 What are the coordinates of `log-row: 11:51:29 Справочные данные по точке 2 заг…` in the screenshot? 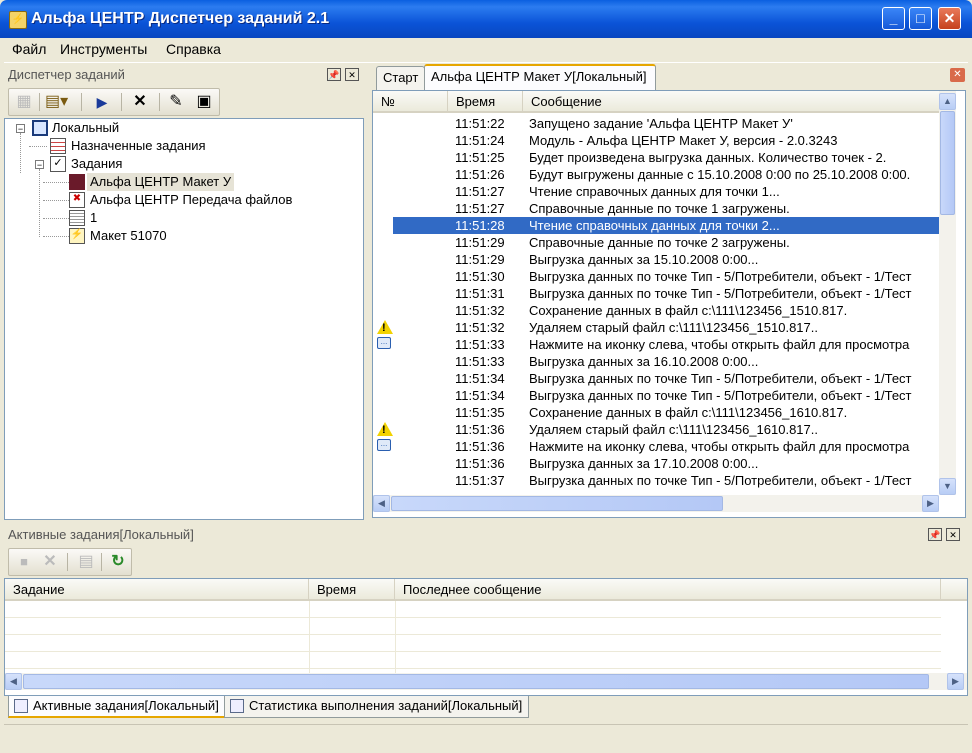 It's located at (656, 242).